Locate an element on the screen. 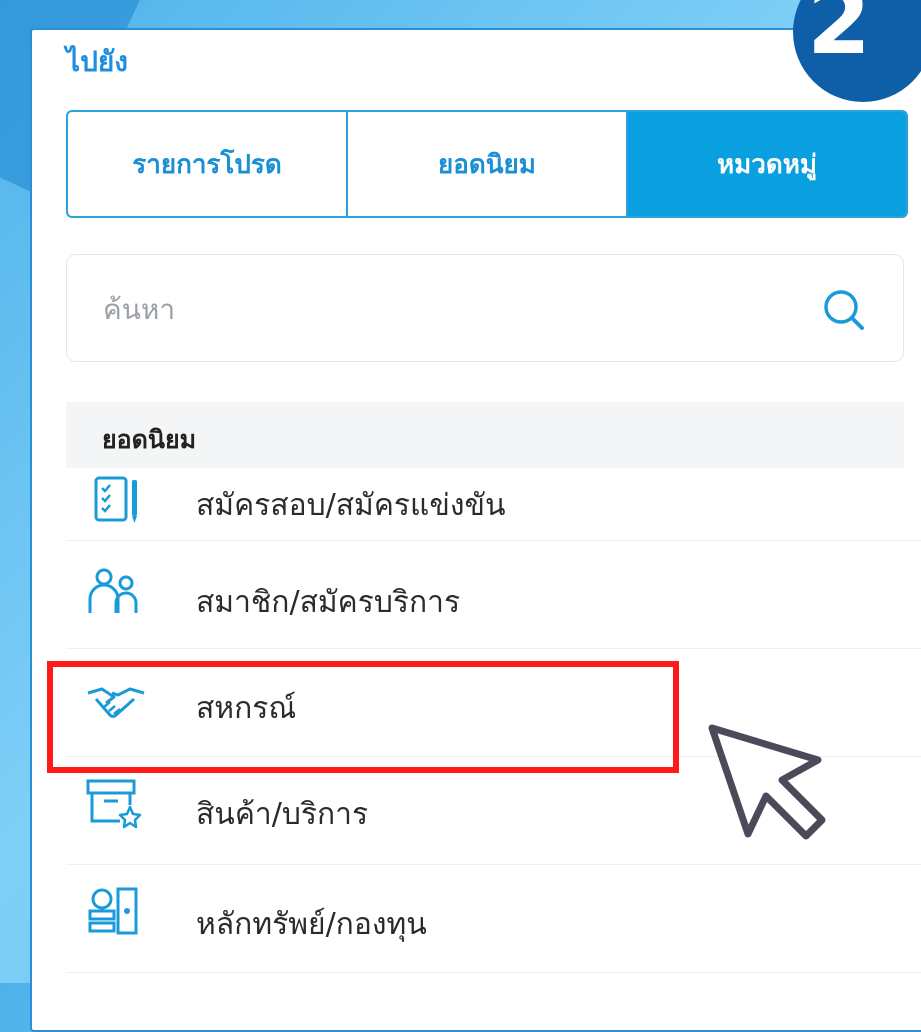 The height and width of the screenshot is (1032, 921). list-item-securities-funds: หลักทรัพย์/กองทุน is located at coordinates (493, 919).